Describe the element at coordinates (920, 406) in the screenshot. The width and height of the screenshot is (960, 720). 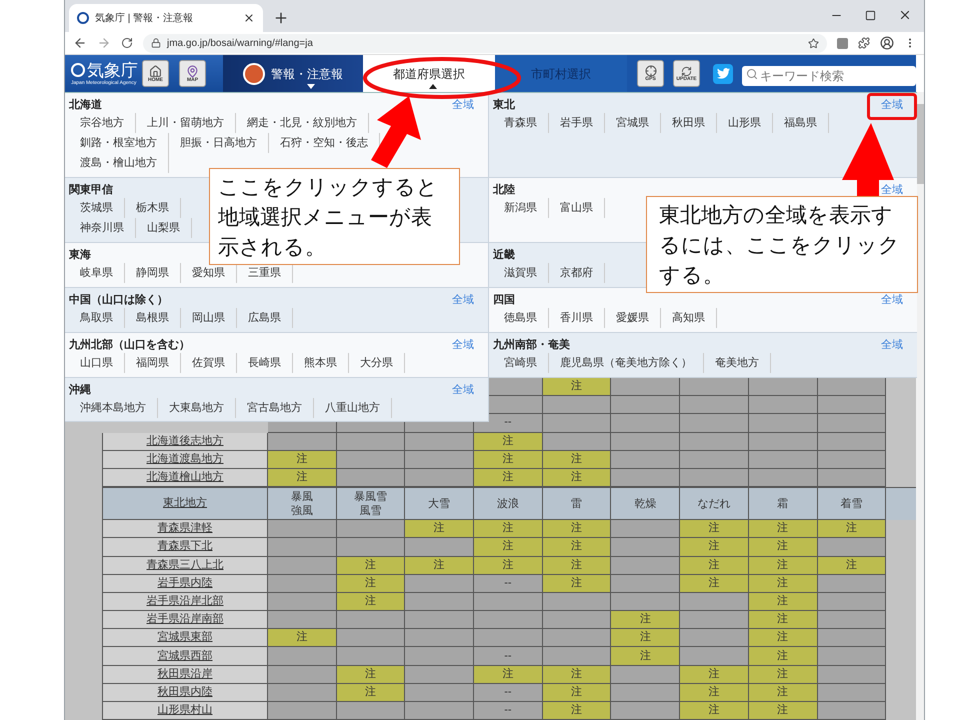
I see `scrollbar` at that location.